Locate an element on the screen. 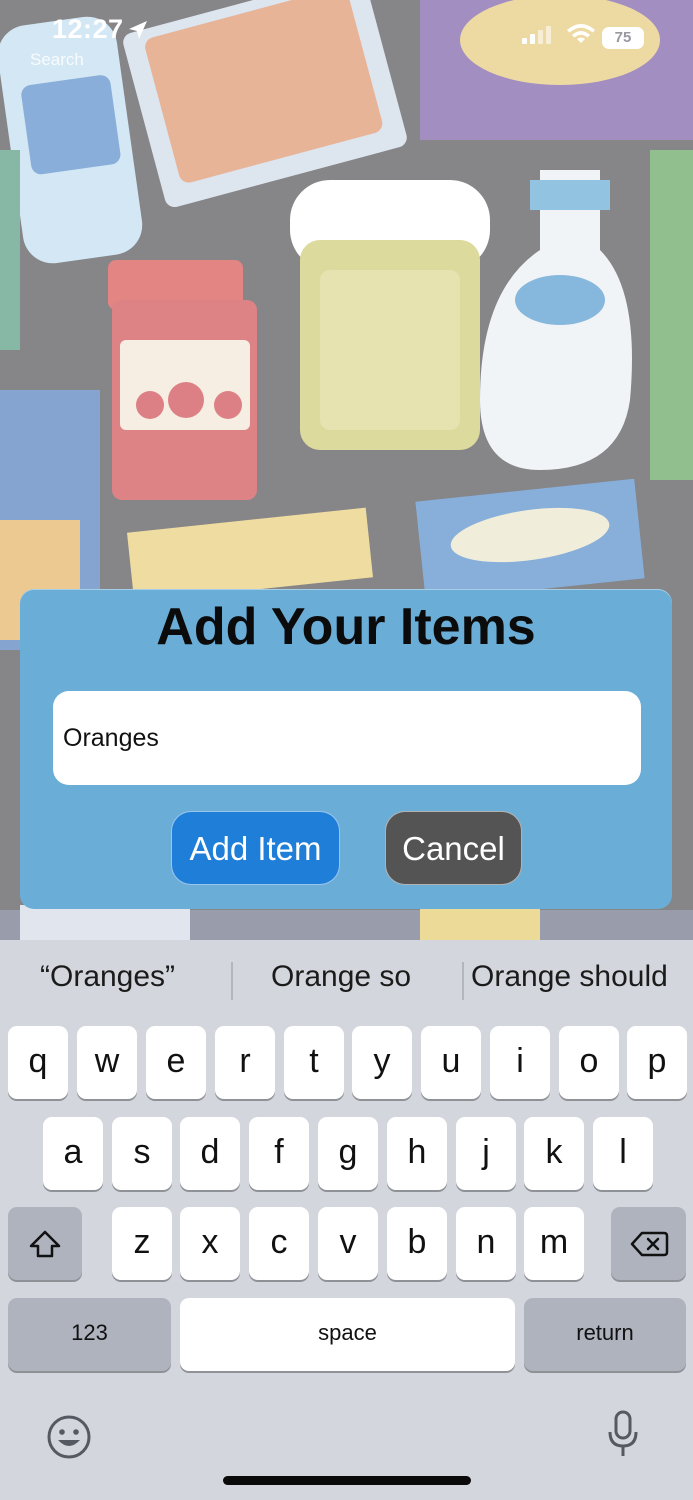 This screenshot has width=693, height=1500. microphone-icon is located at coordinates (623, 1435).